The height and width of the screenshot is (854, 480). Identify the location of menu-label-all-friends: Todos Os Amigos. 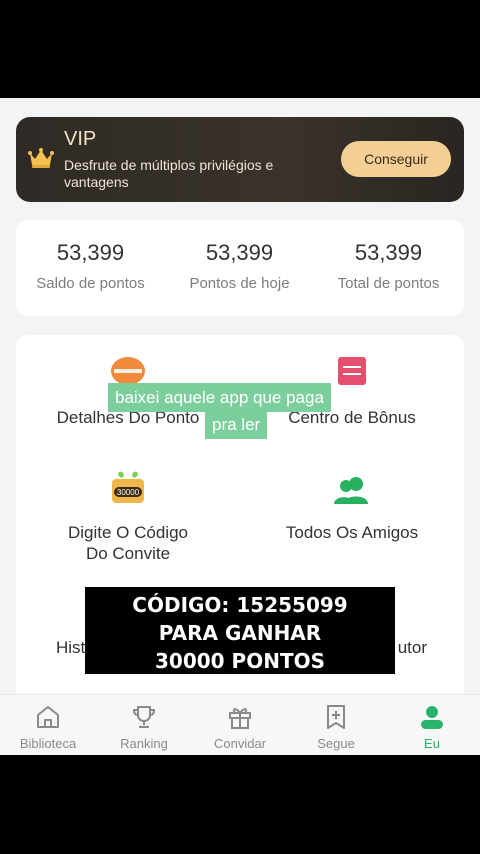
(352, 532).